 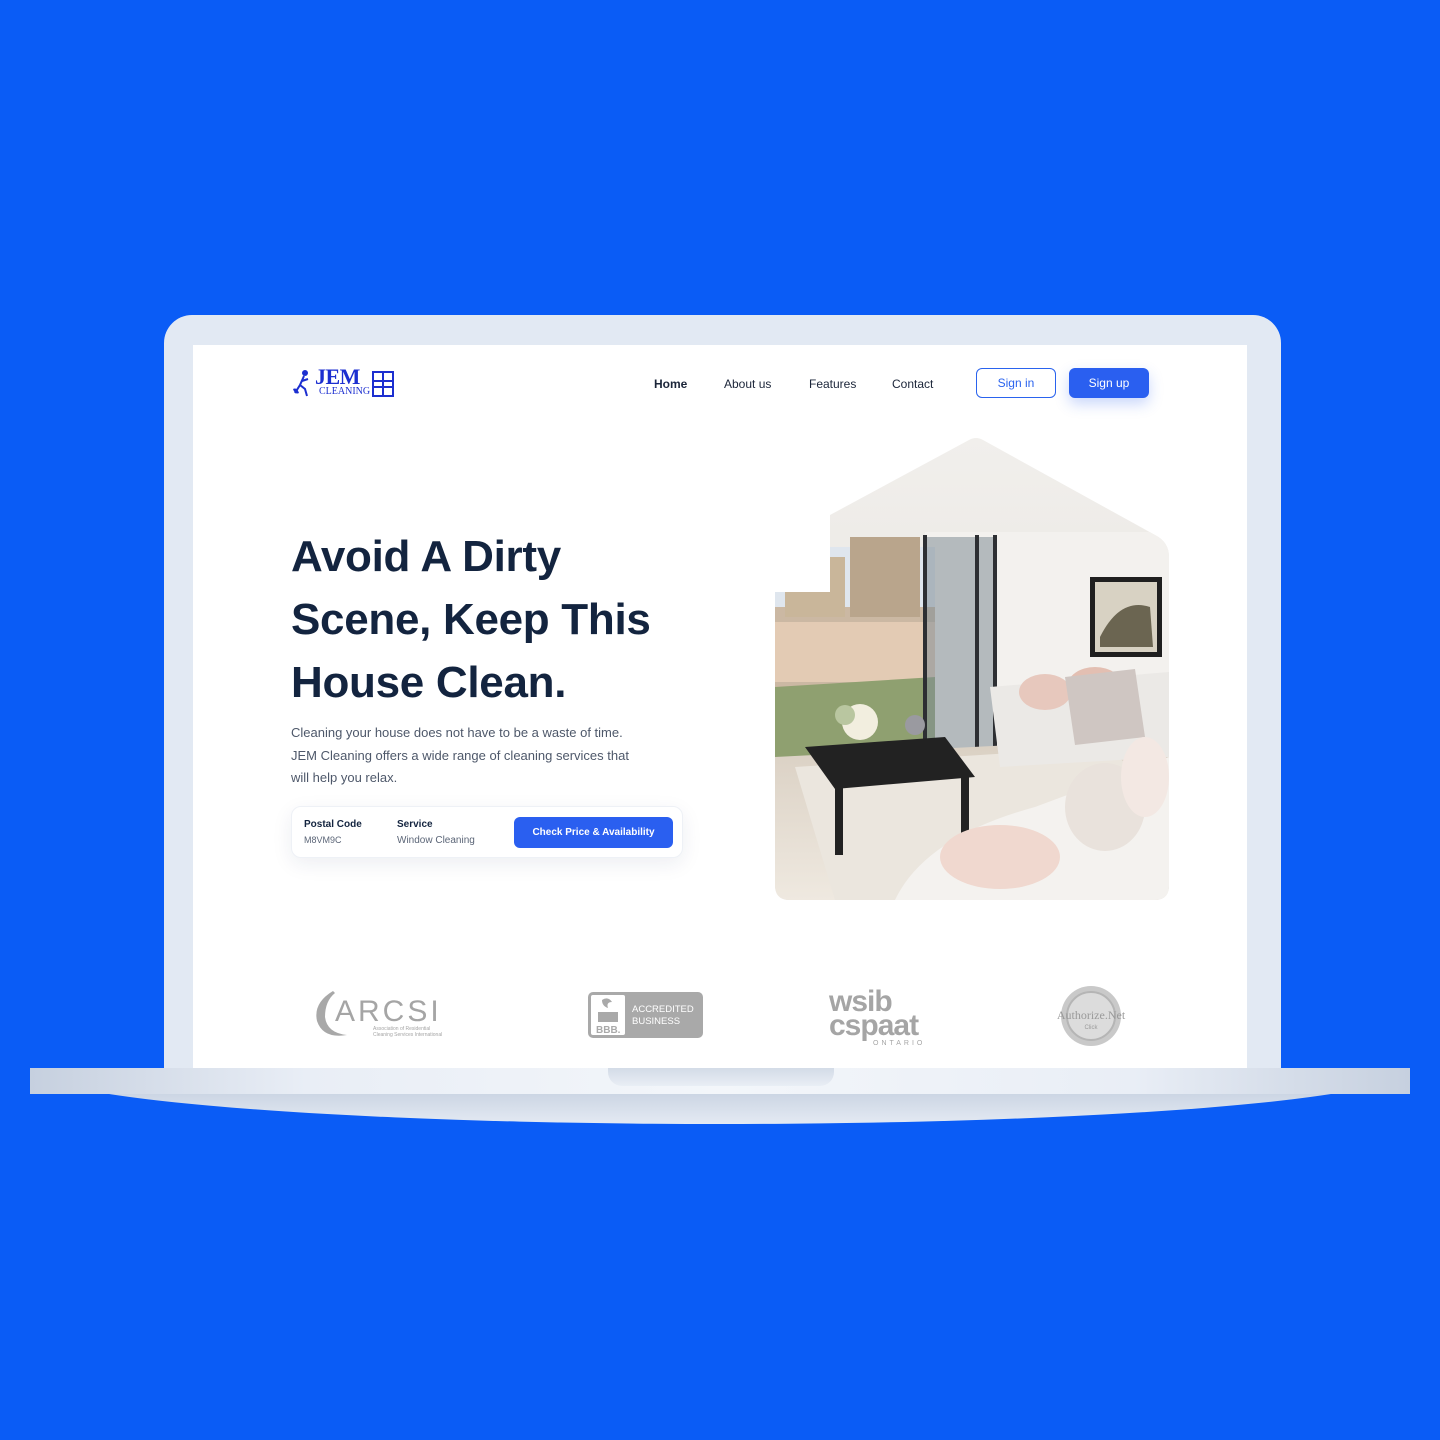 I want to click on bbb-mark: BBB., so click(x=608, y=1030).